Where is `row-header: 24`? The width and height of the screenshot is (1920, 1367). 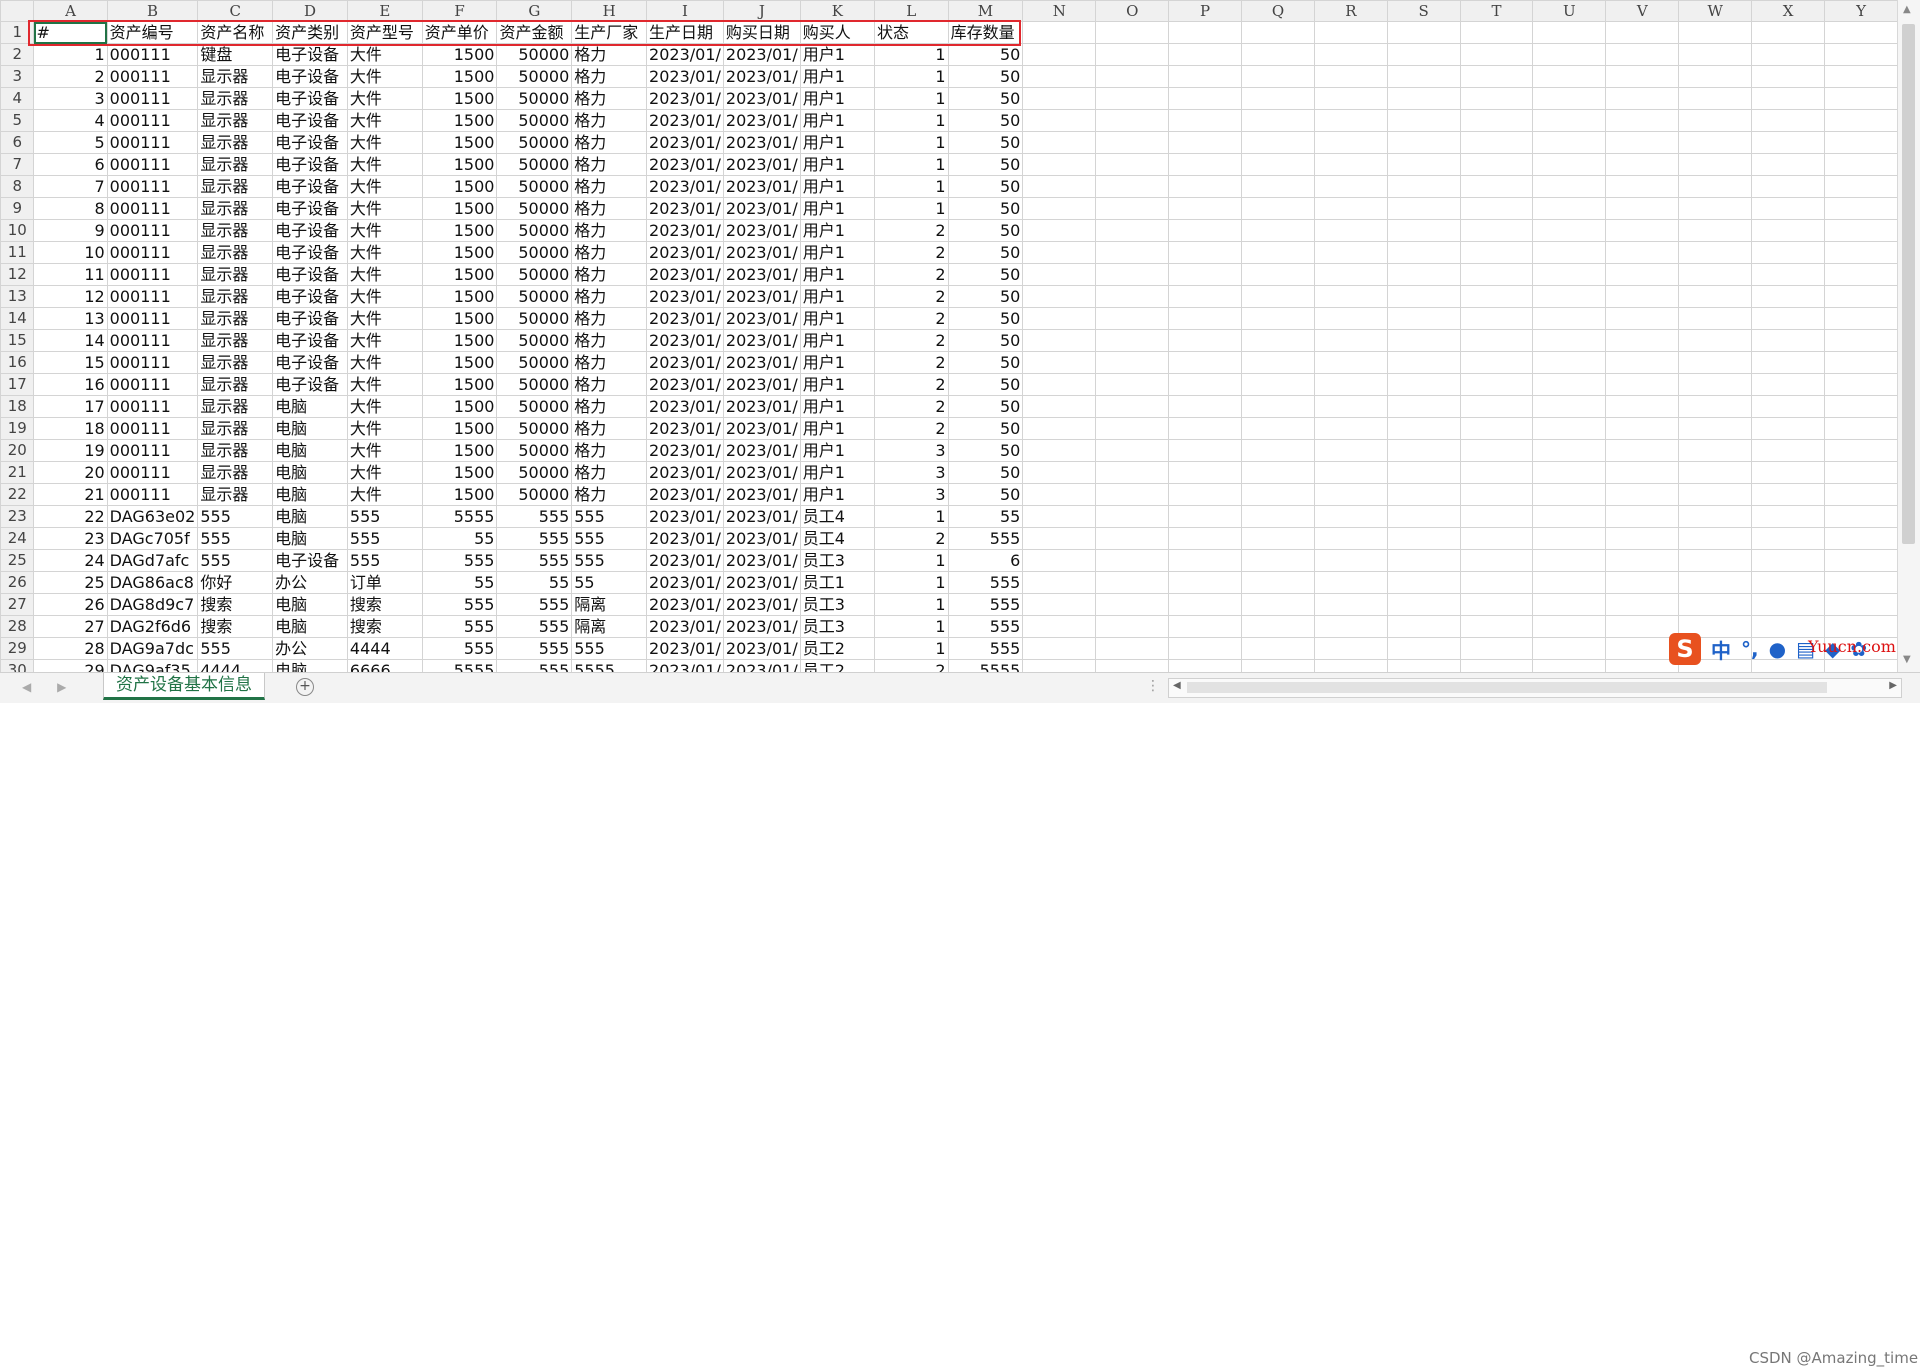
row-header: 24 is located at coordinates (17, 538).